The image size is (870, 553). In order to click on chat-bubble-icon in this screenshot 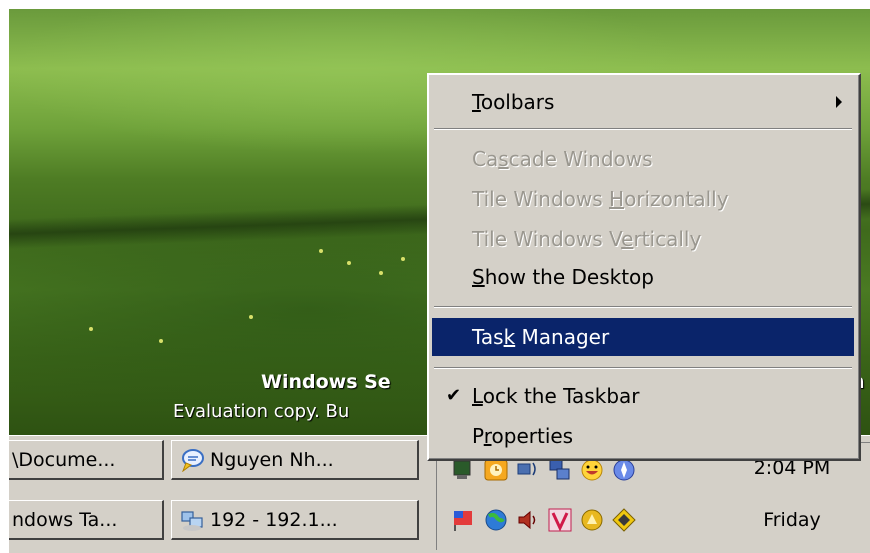, I will do `click(193, 460)`.